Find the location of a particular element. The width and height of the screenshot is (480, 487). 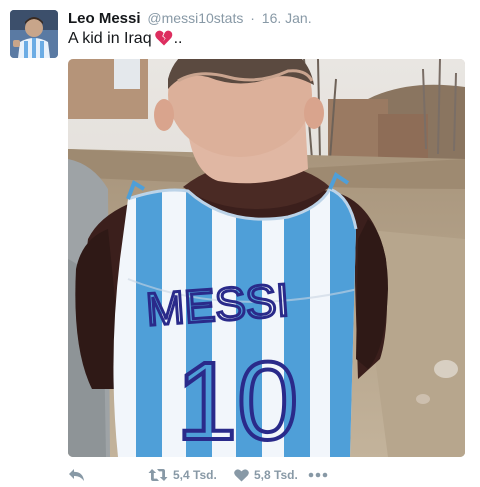

tweet-header: Leo Messi @messi10stats · 16. Jan. is located at coordinates (190, 18).